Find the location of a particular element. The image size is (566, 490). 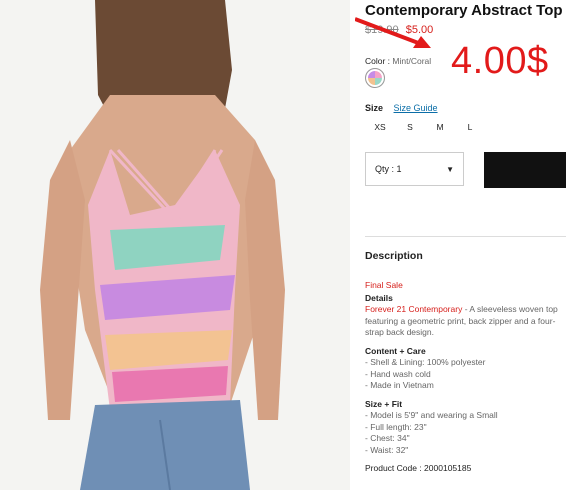

size-label: Size is located at coordinates (374, 108).